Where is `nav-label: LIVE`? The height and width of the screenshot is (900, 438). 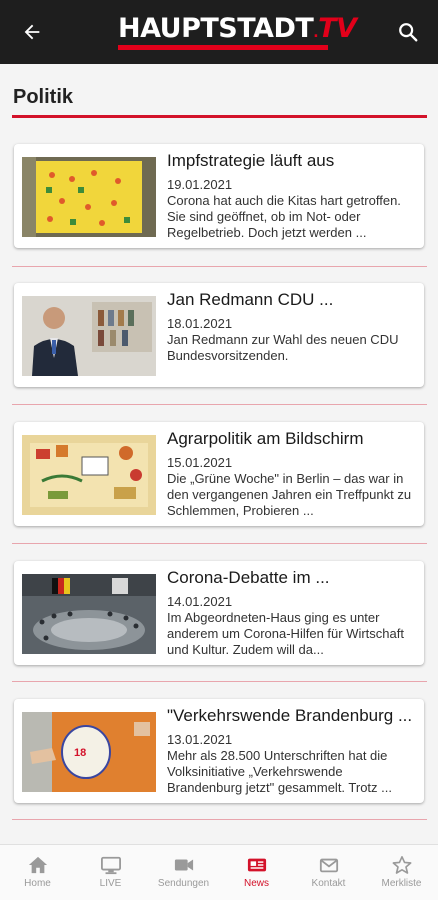 nav-label: LIVE is located at coordinates (110, 883).